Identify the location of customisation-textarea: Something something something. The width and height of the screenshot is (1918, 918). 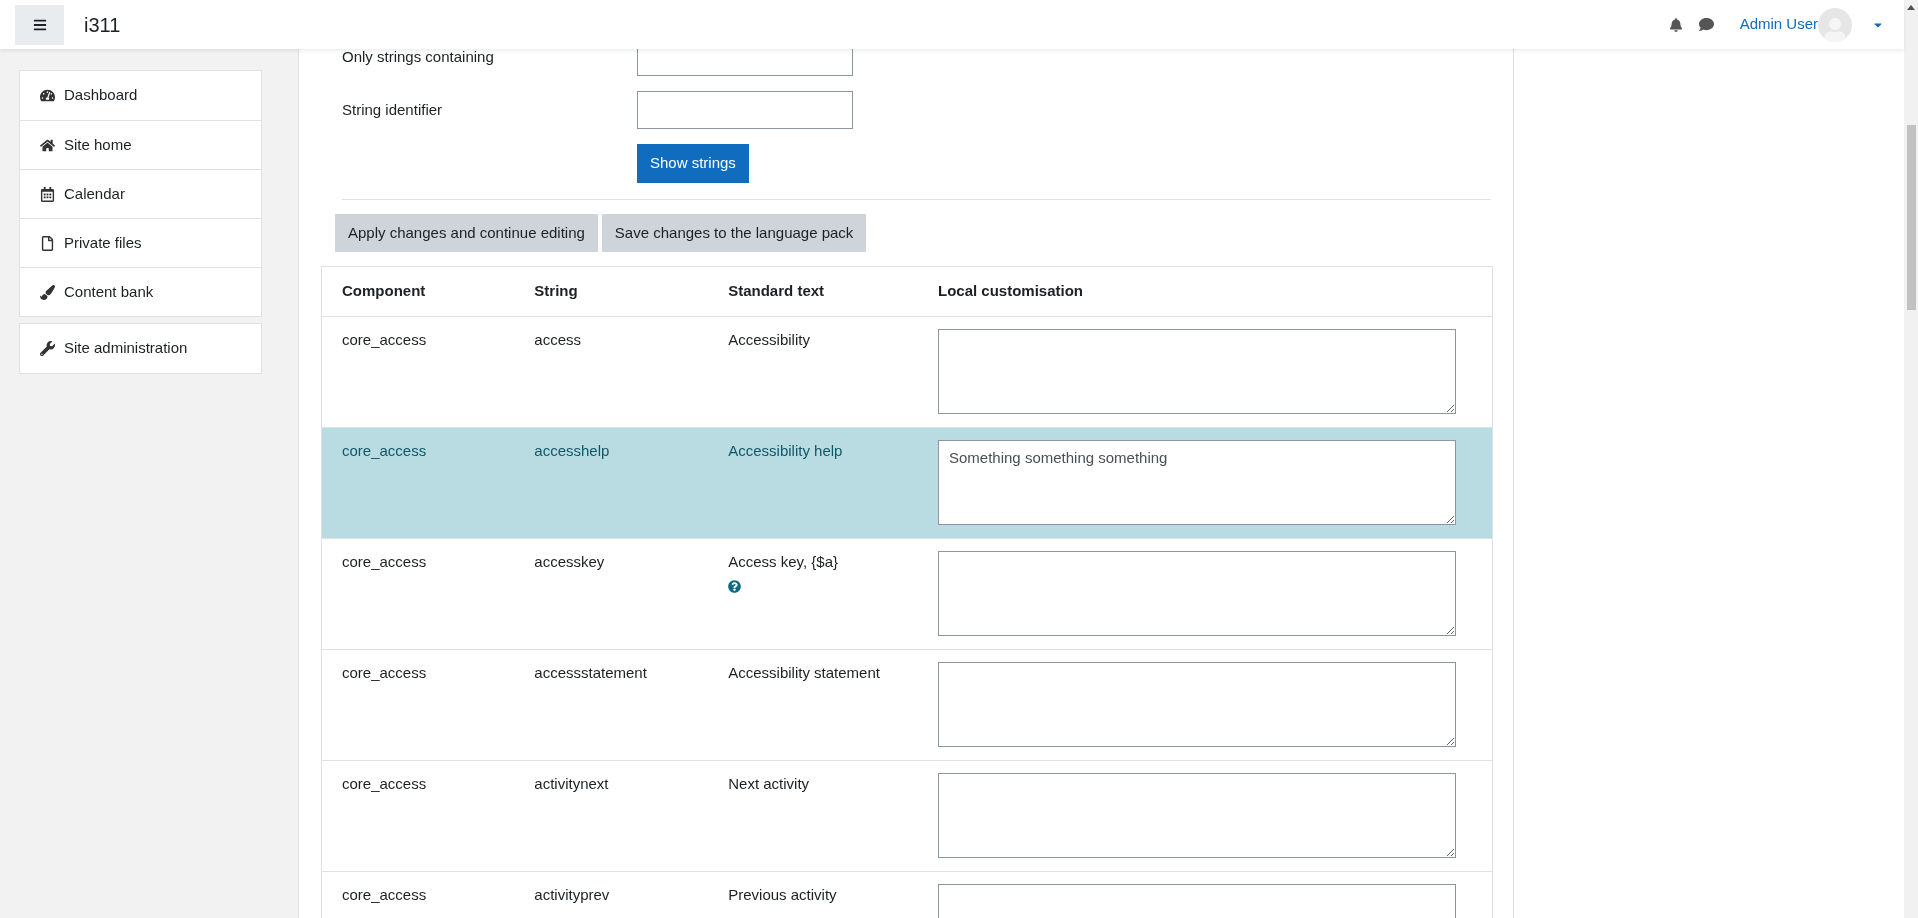
(1197, 482).